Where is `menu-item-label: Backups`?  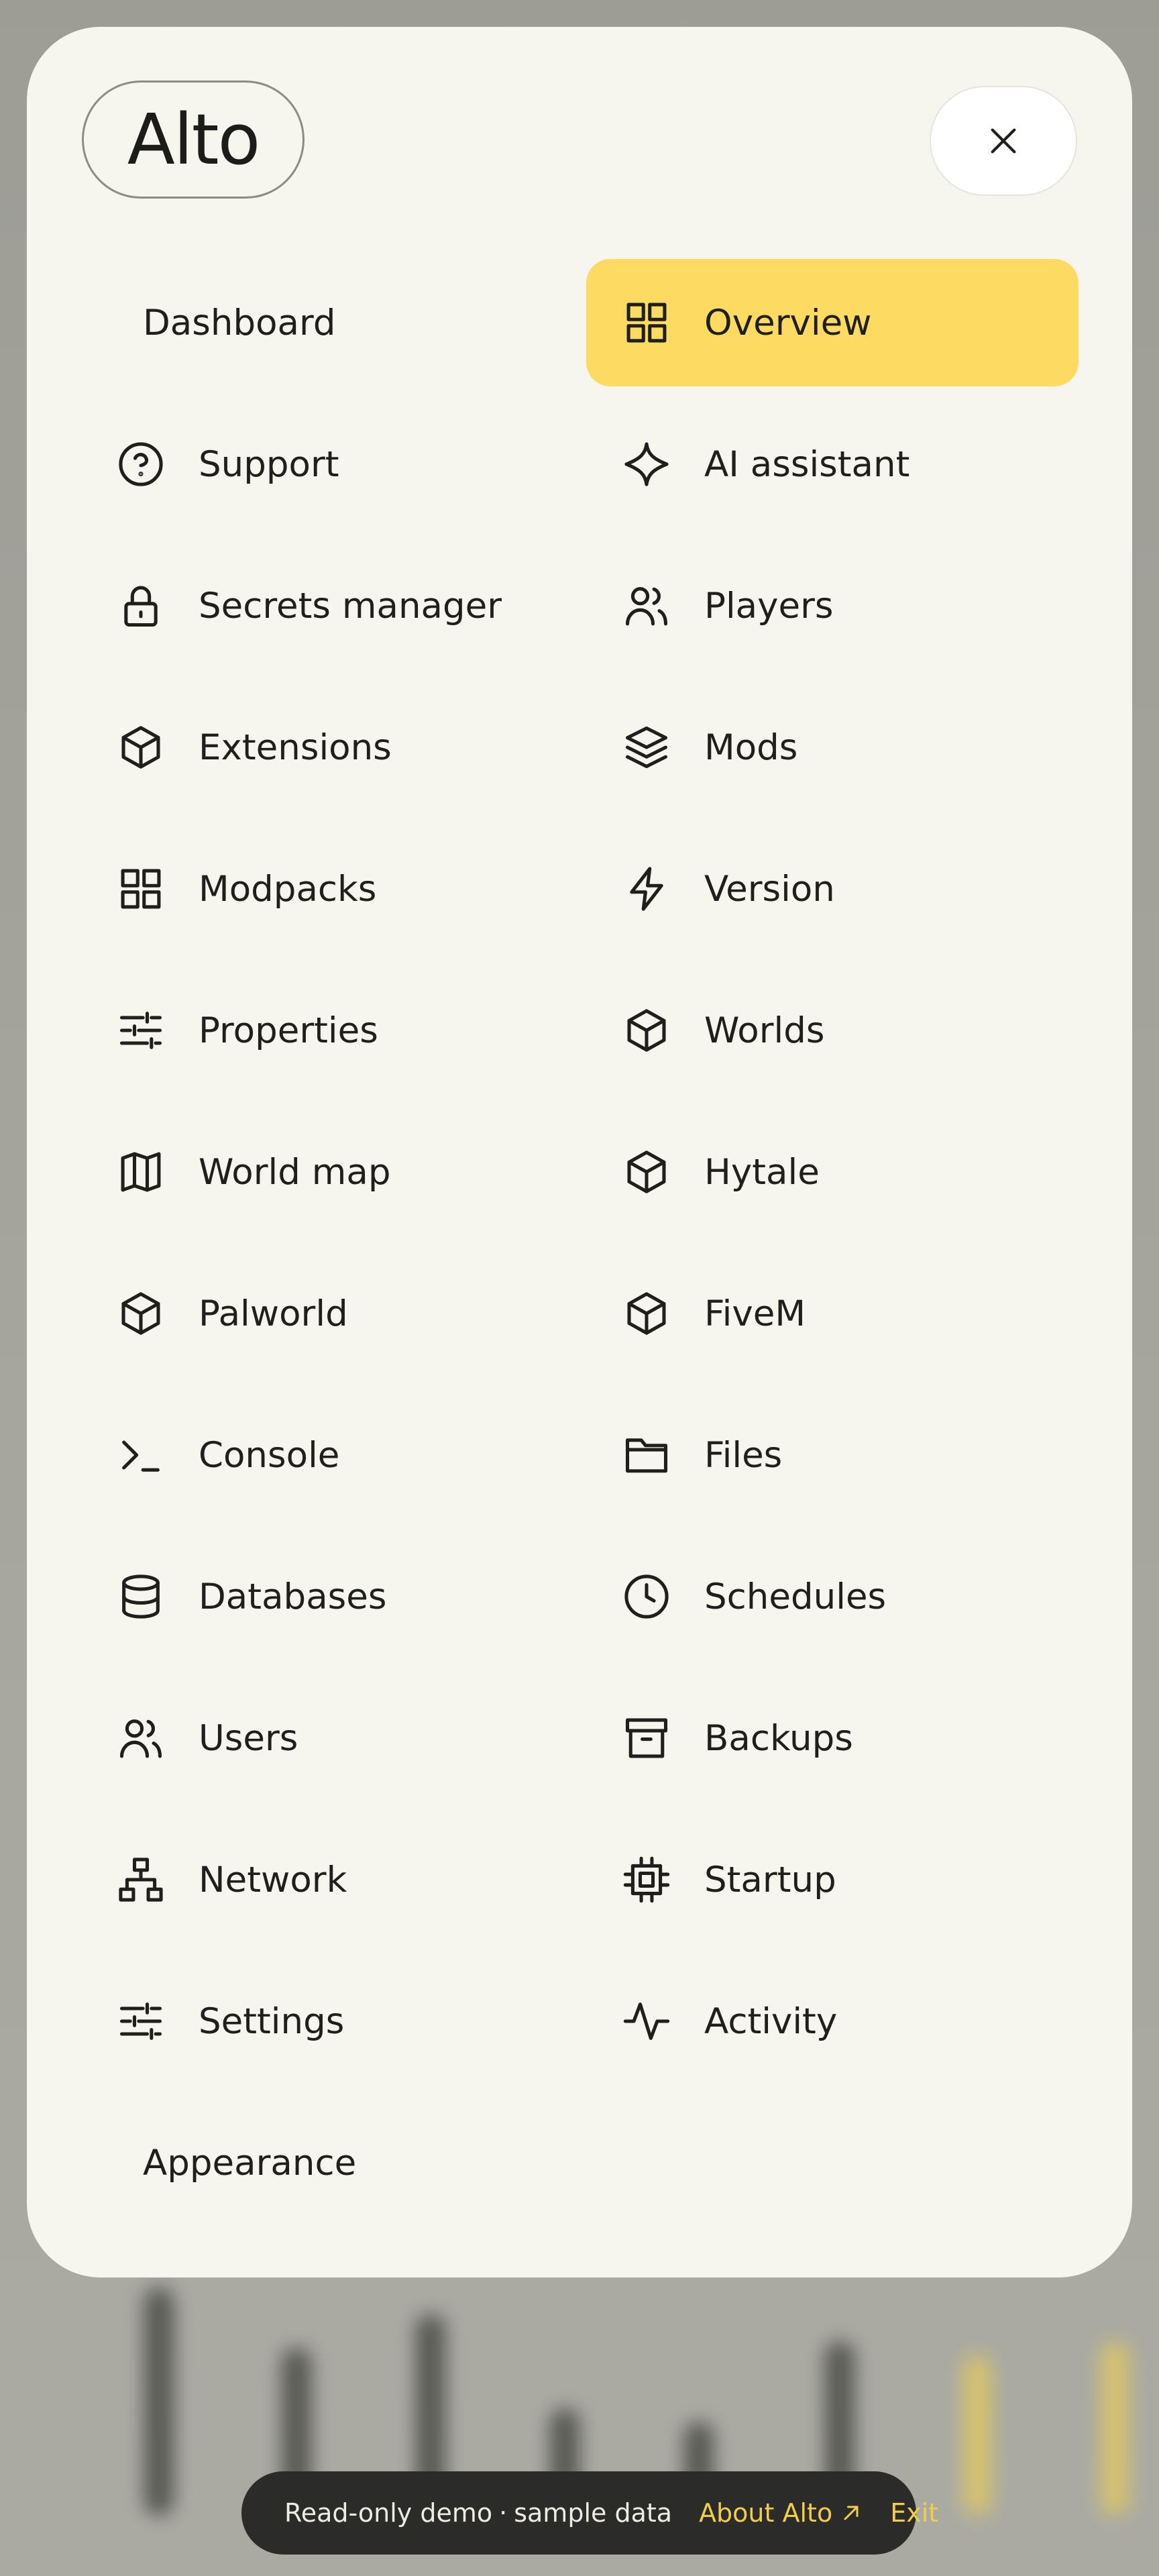
menu-item-label: Backups is located at coordinates (778, 1738).